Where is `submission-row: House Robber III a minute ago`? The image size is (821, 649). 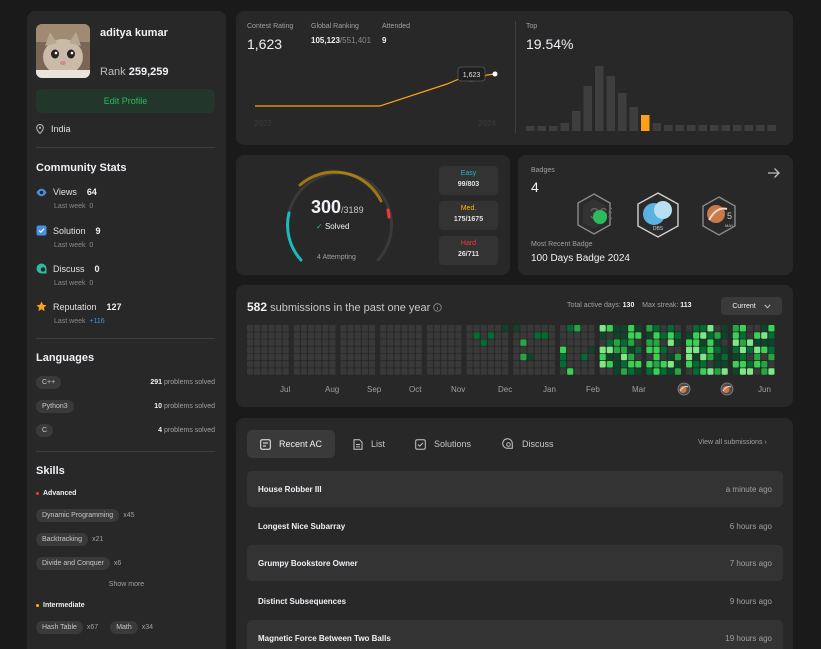
submission-row: House Robber III a minute ago is located at coordinates (515, 489).